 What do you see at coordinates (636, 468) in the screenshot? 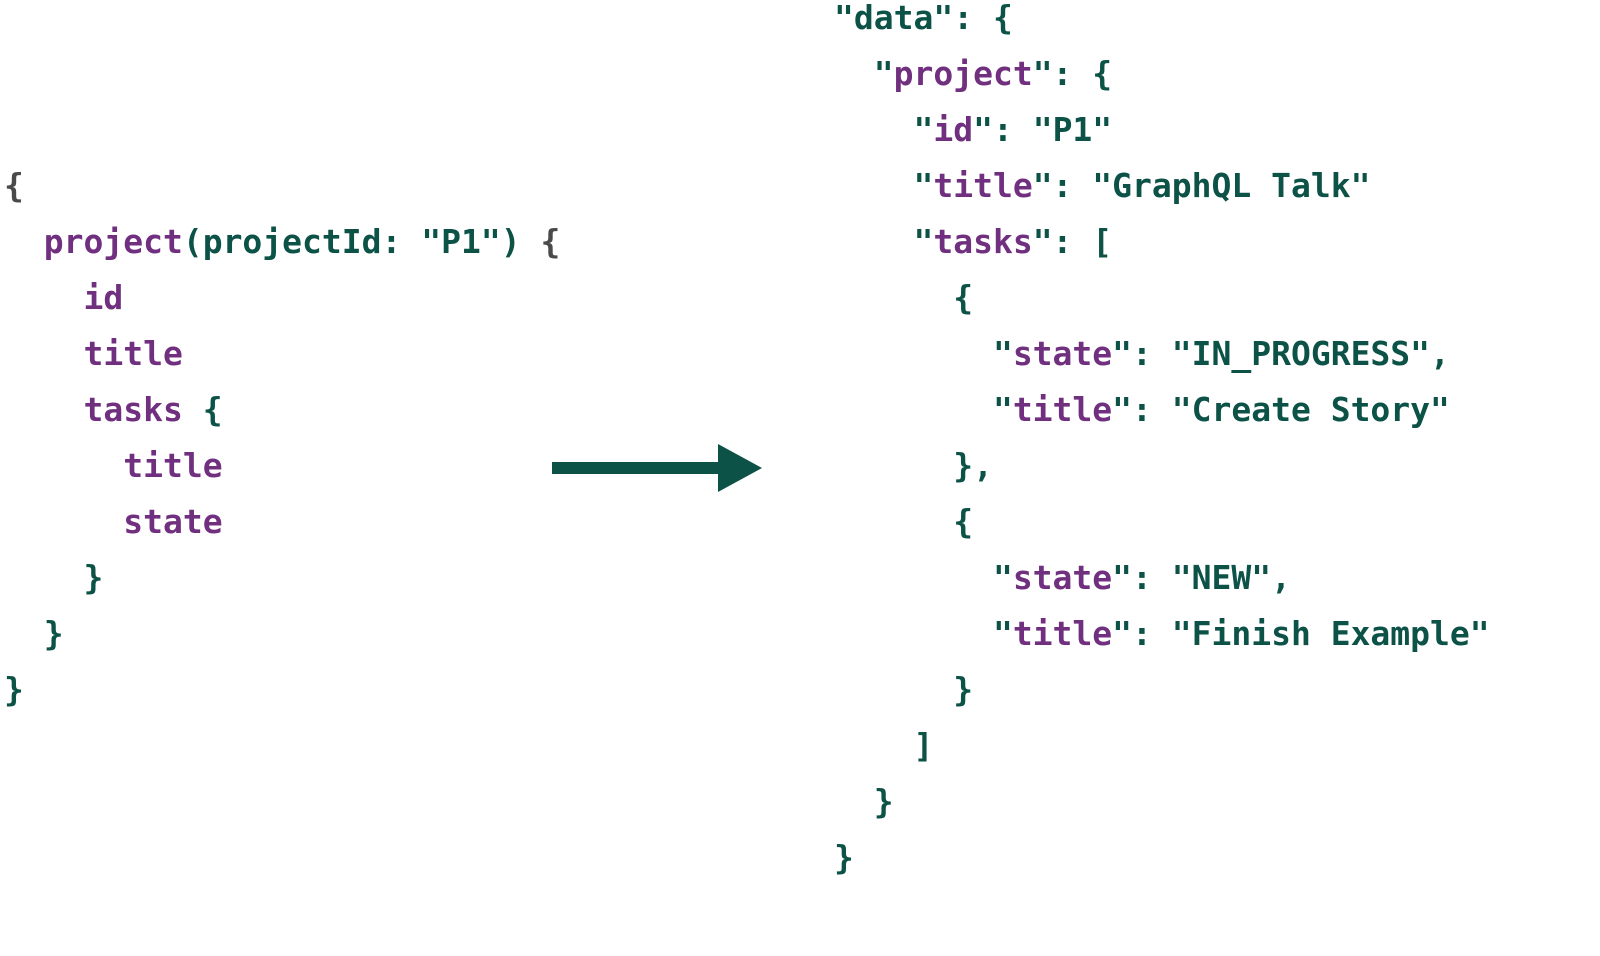
I see `arrow-shaft` at bounding box center [636, 468].